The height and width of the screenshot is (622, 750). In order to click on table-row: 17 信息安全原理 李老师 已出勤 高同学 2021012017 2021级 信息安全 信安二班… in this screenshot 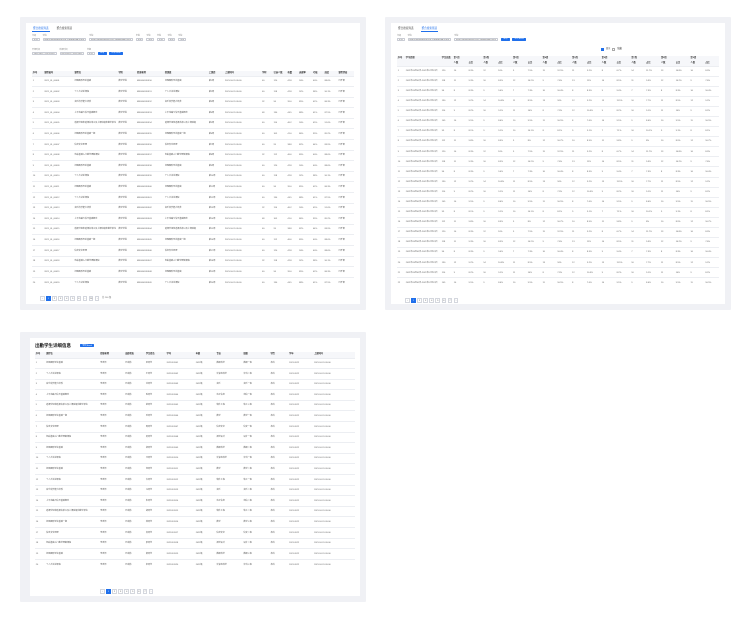, I will do `click(195, 533)`.